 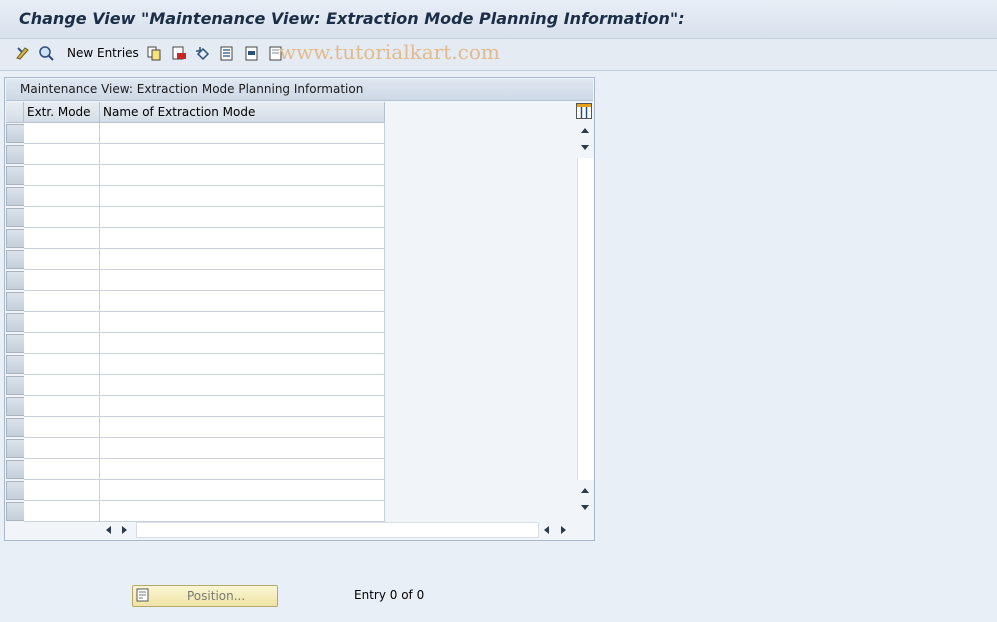 What do you see at coordinates (585, 130) in the screenshot?
I see `scroll-up-arrow-icon` at bounding box center [585, 130].